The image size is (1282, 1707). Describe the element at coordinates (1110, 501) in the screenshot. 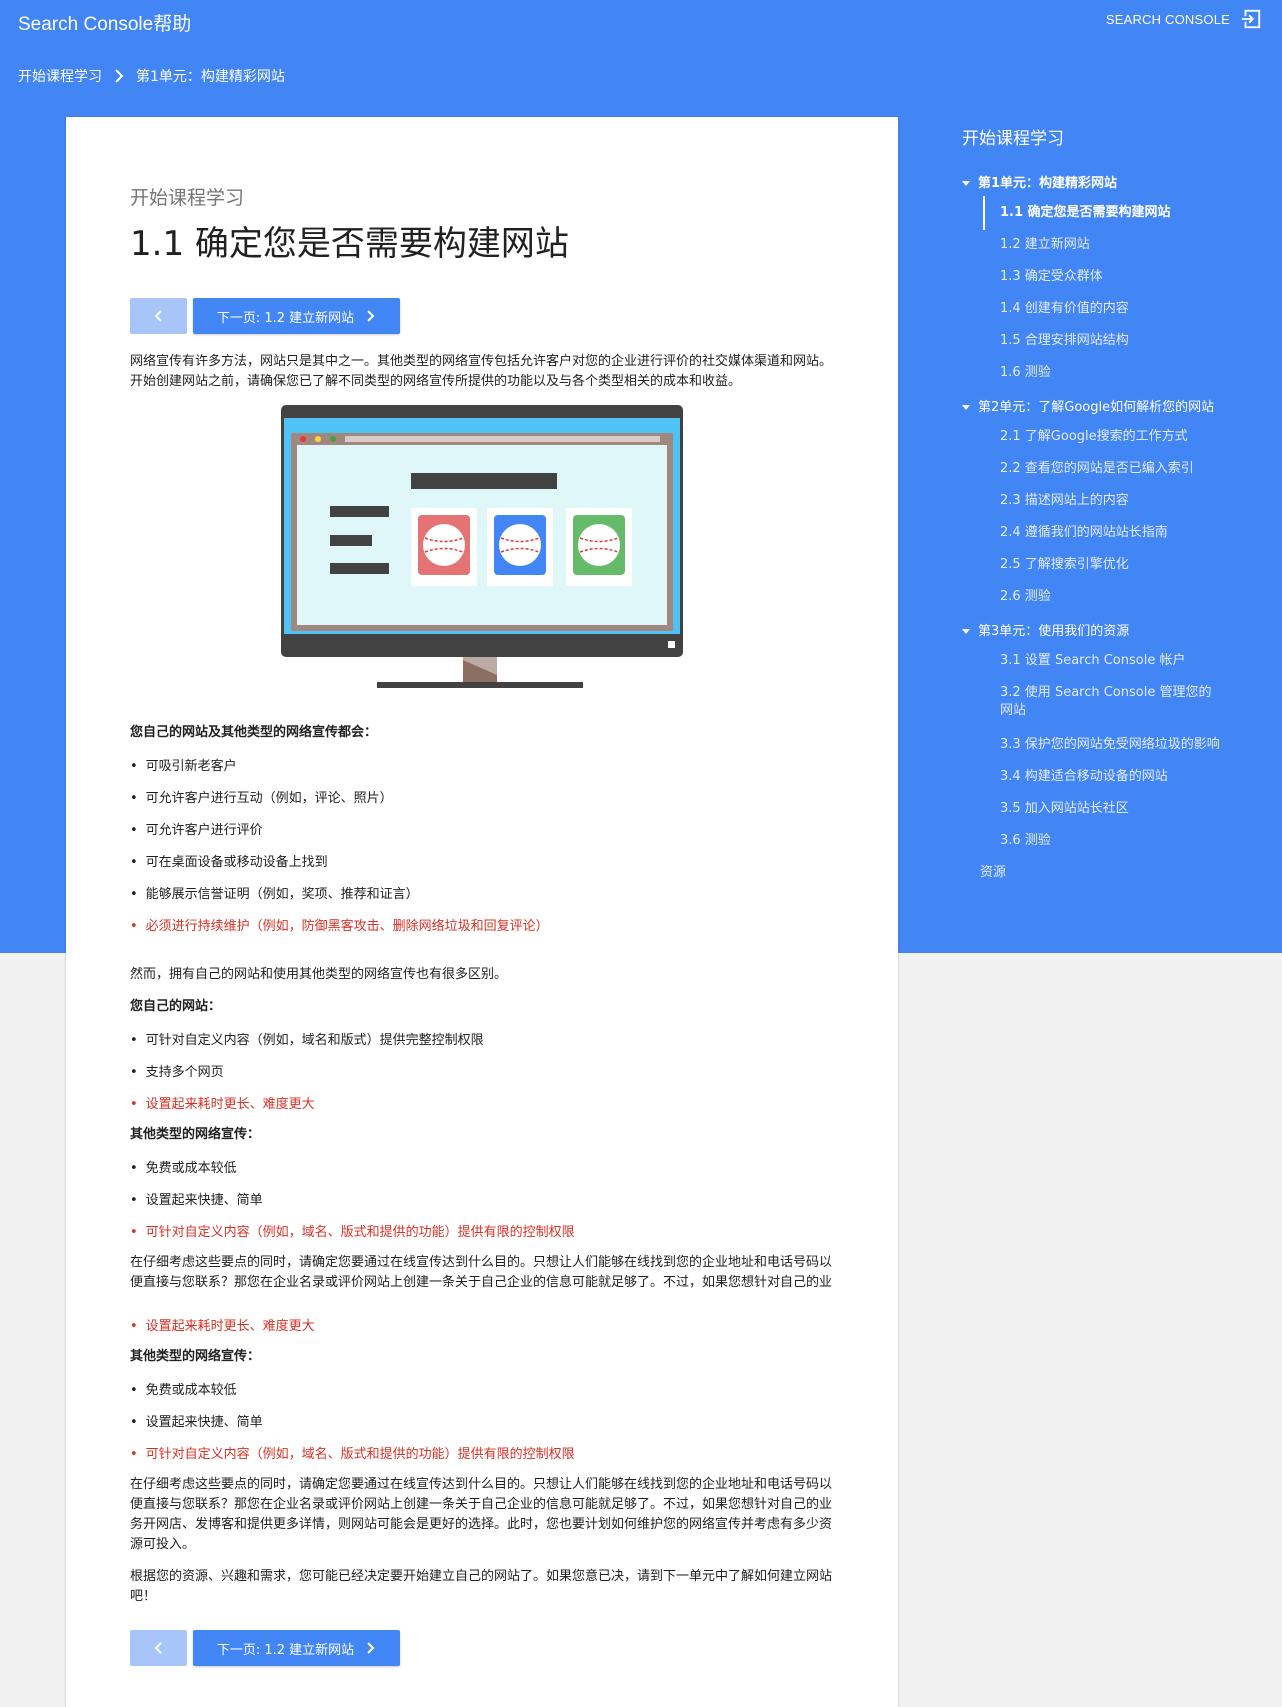

I see `toc-item: 2.3 描述网站上的内容` at that location.